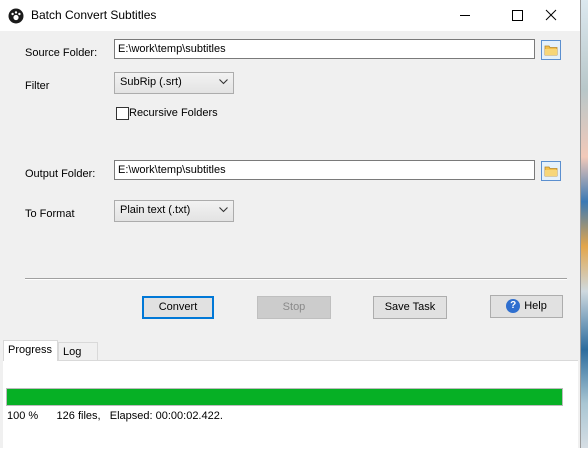  I want to click on progress-bar-fill, so click(284, 397).